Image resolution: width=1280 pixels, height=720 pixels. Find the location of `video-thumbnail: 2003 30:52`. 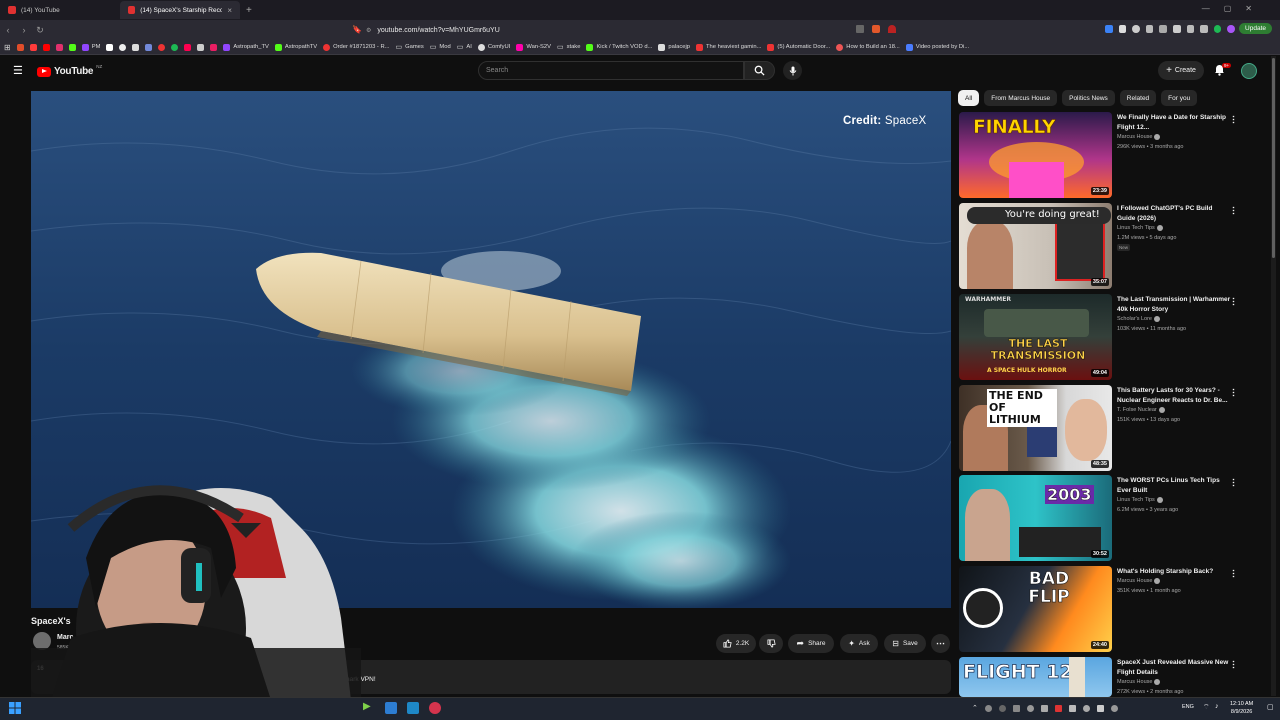

video-thumbnail: 2003 30:52 is located at coordinates (1035, 518).